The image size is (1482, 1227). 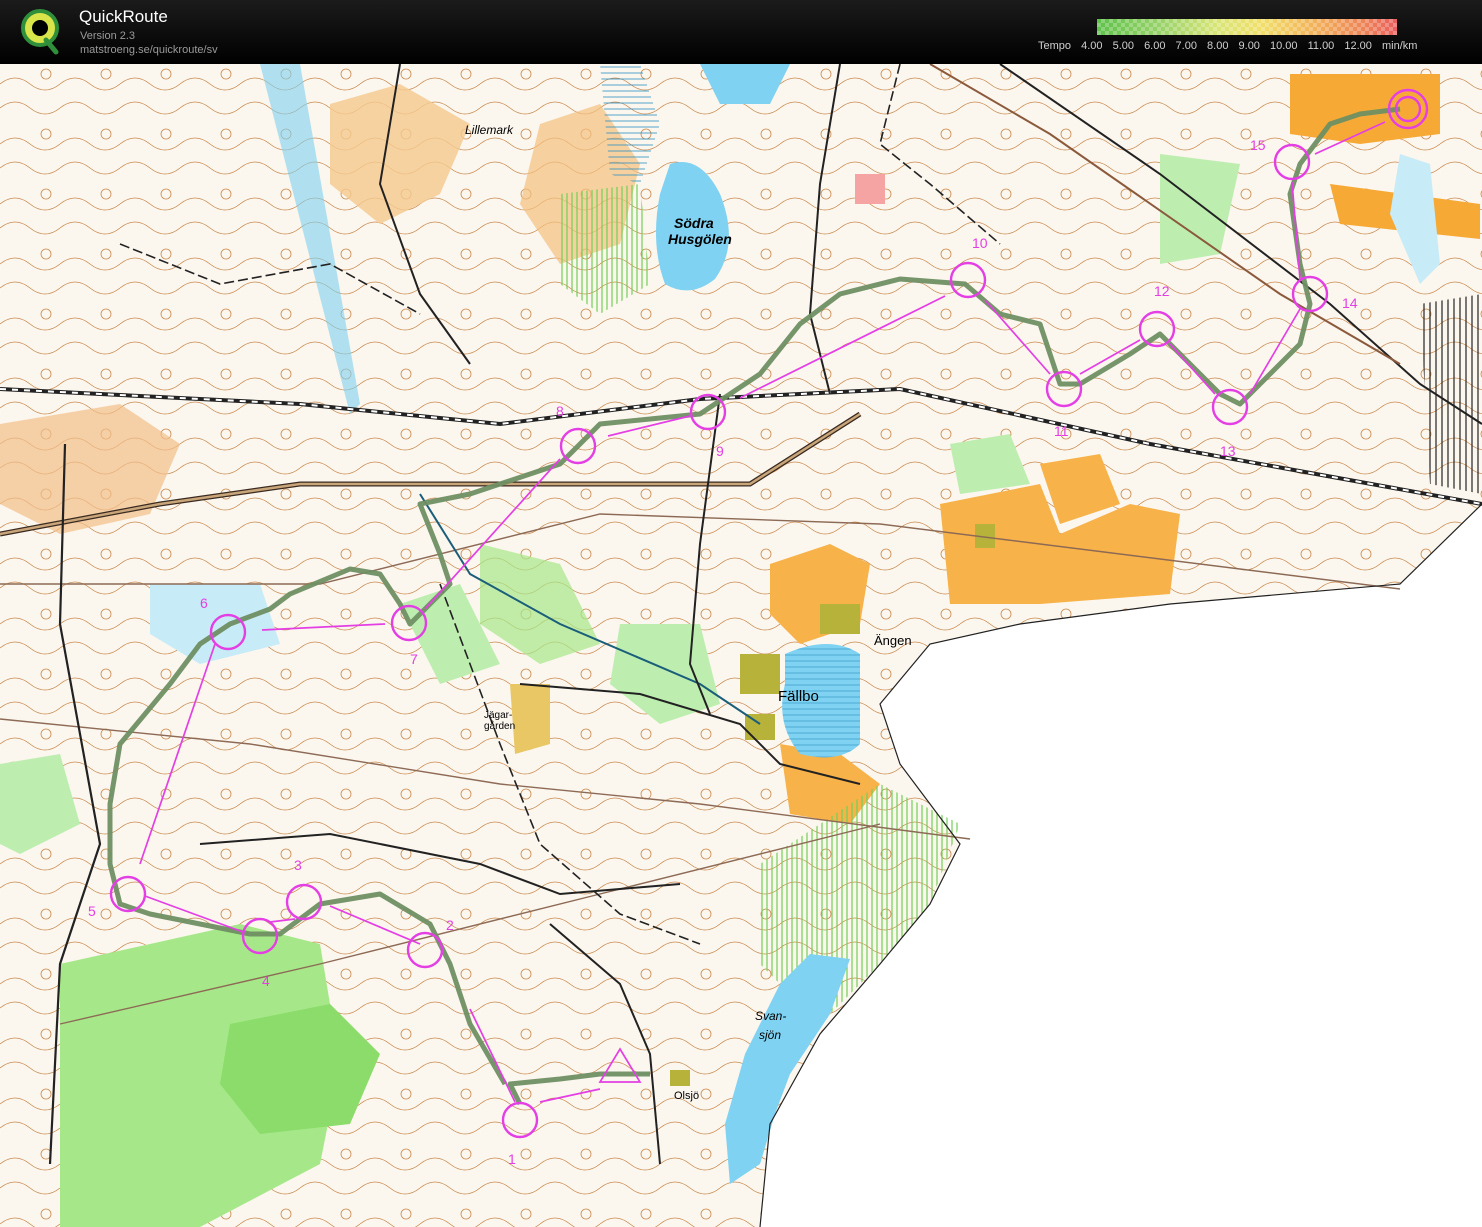 I want to click on tempo-value: 7.00, so click(x=1186, y=46).